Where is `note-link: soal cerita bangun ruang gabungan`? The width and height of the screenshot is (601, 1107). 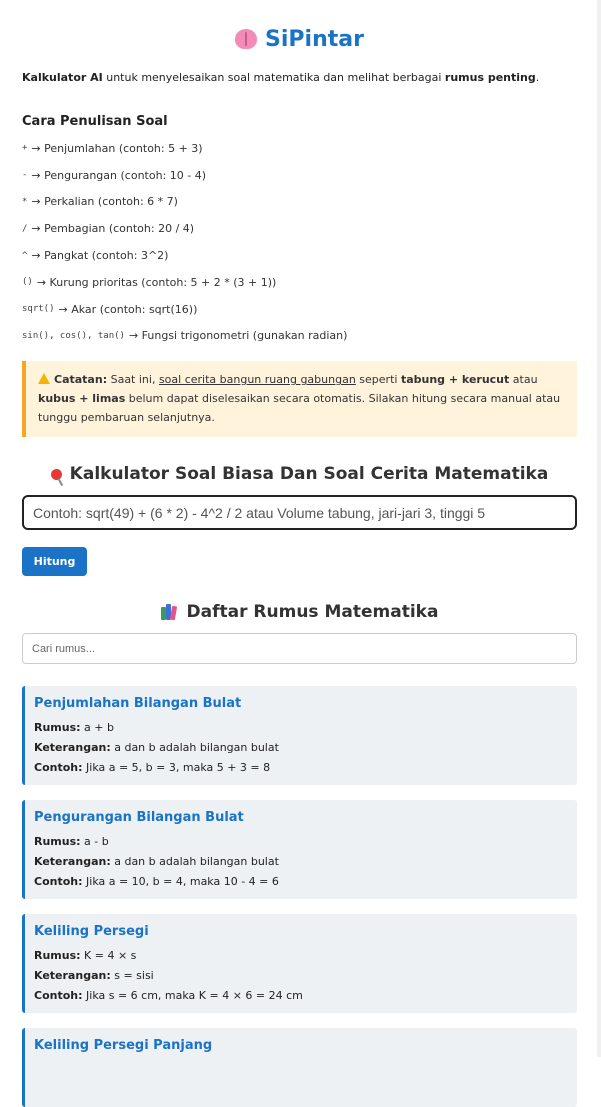
note-link: soal cerita bangun ruang gabungan is located at coordinates (257, 380).